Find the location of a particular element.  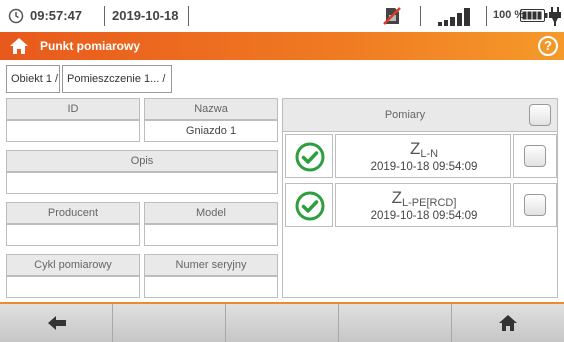

description-label: Opis is located at coordinates (142, 161).